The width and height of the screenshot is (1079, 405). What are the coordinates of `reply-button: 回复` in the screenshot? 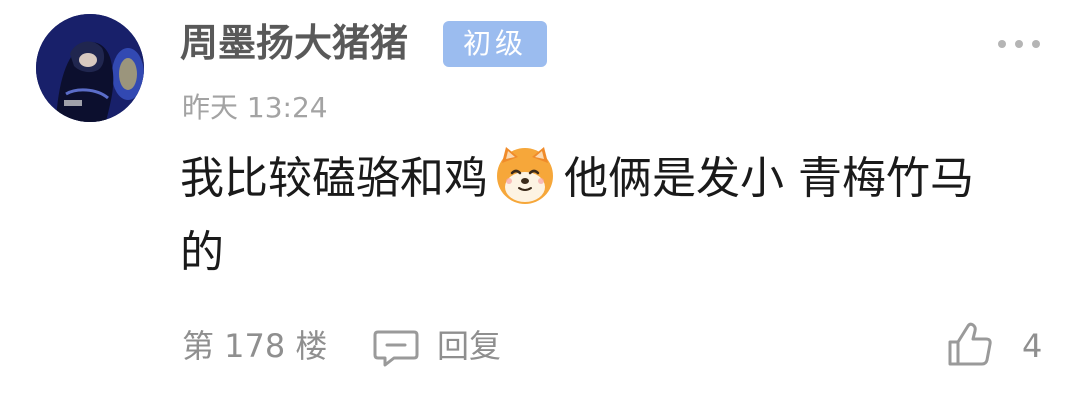 It's located at (469, 346).